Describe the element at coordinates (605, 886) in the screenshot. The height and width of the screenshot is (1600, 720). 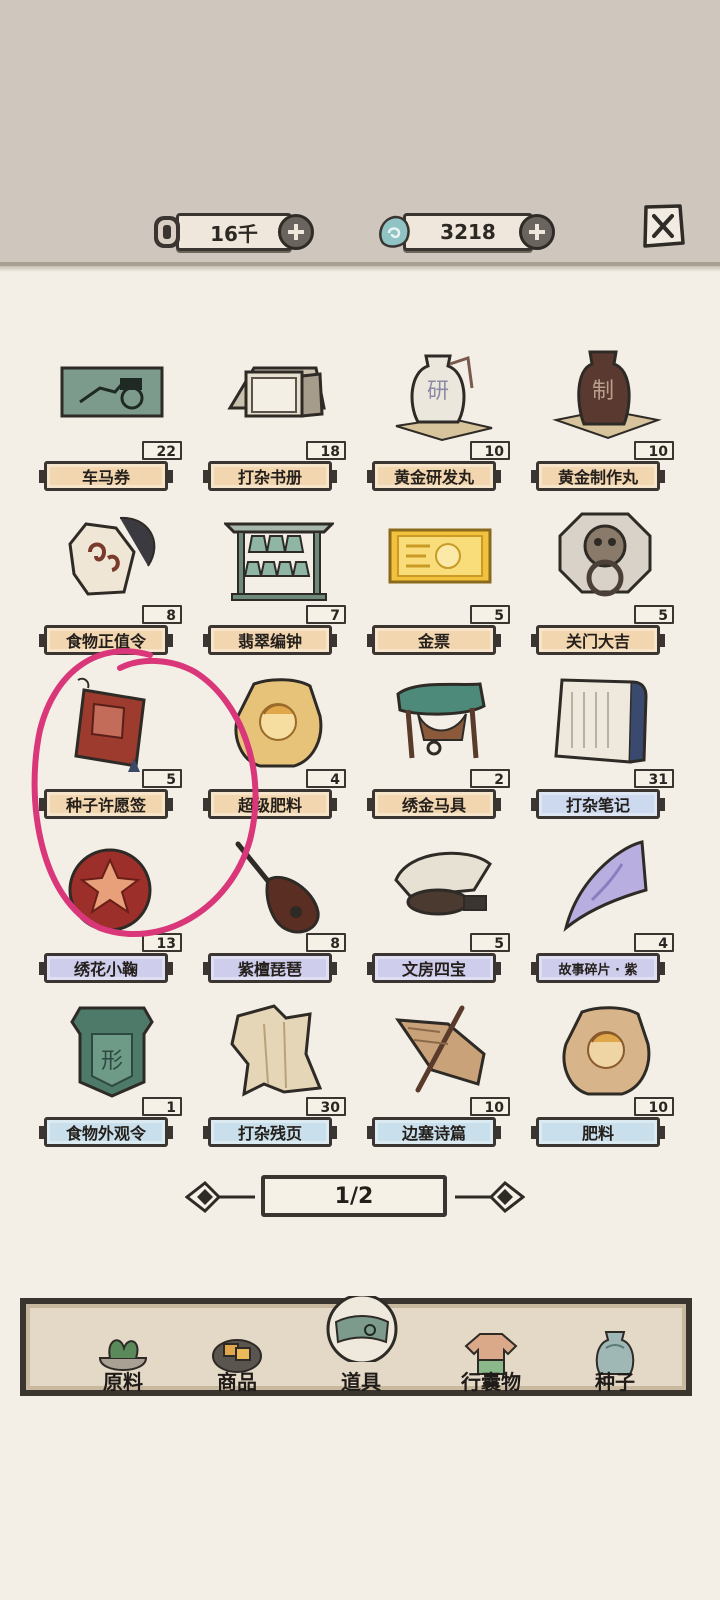
I see `story-fragment-purple-icon` at that location.